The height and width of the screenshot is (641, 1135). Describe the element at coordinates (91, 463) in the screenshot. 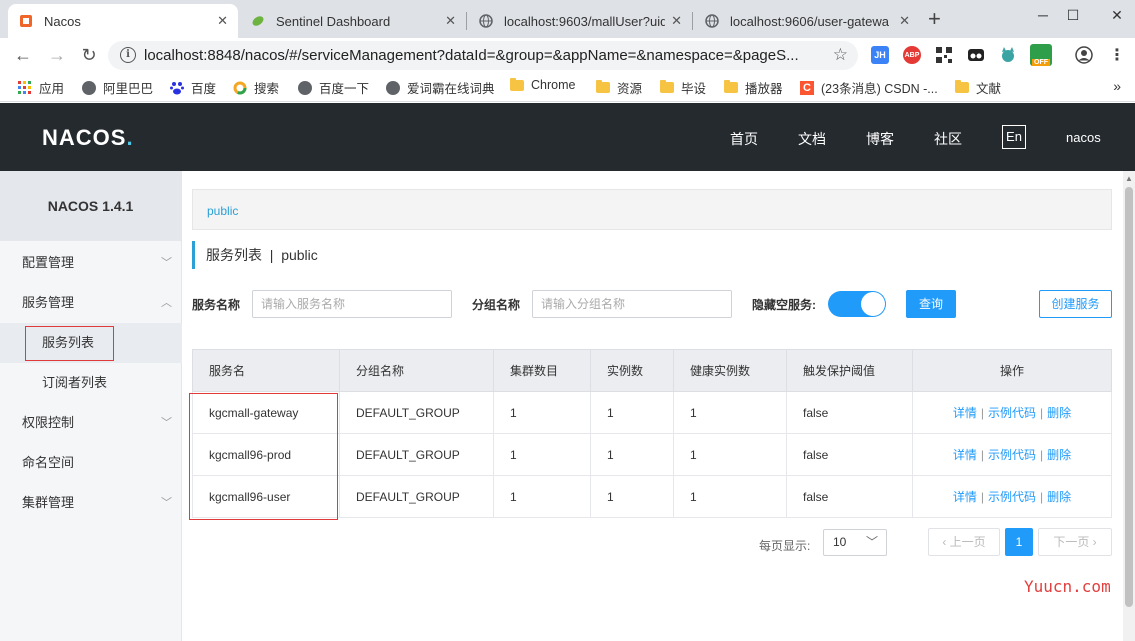

I see `sidebar-item-namespace: 命名空间` at that location.